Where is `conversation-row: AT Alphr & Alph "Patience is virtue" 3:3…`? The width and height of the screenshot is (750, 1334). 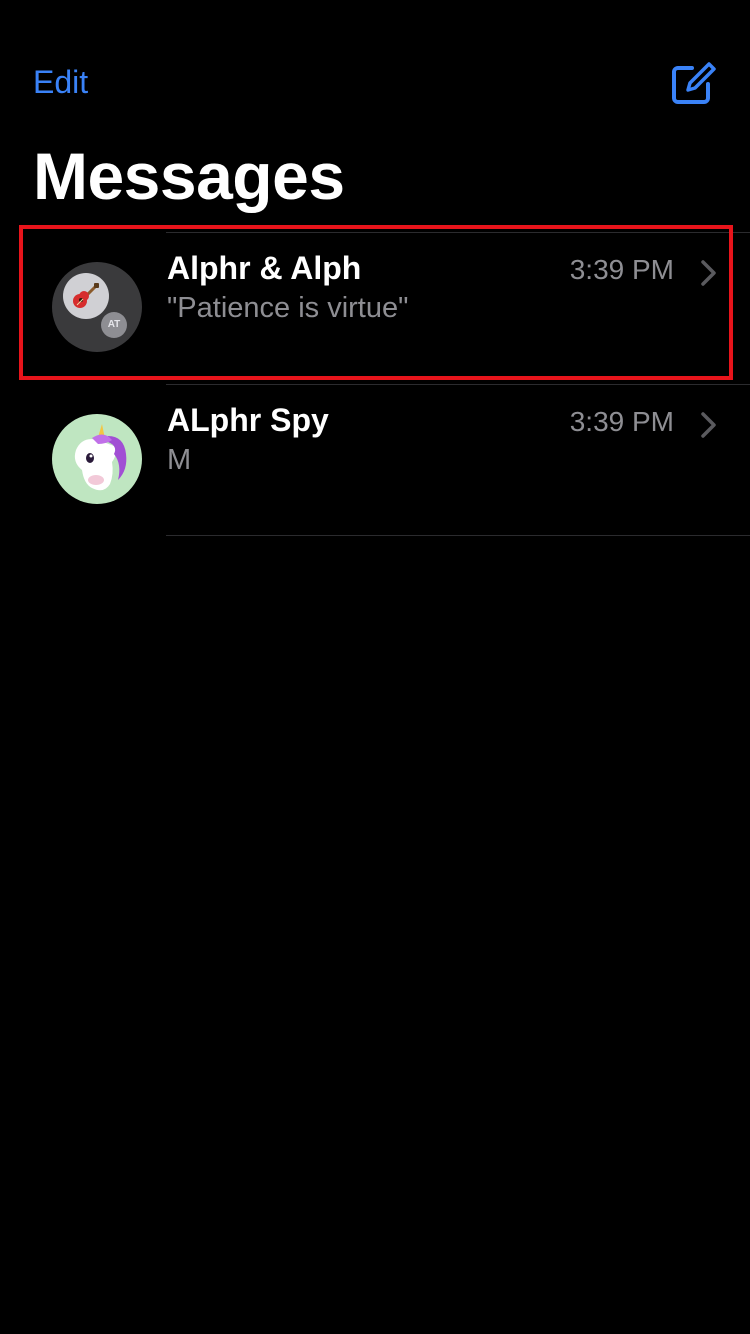
conversation-row: AT Alphr & Alph "Patience is virtue" 3:3… is located at coordinates (375, 308).